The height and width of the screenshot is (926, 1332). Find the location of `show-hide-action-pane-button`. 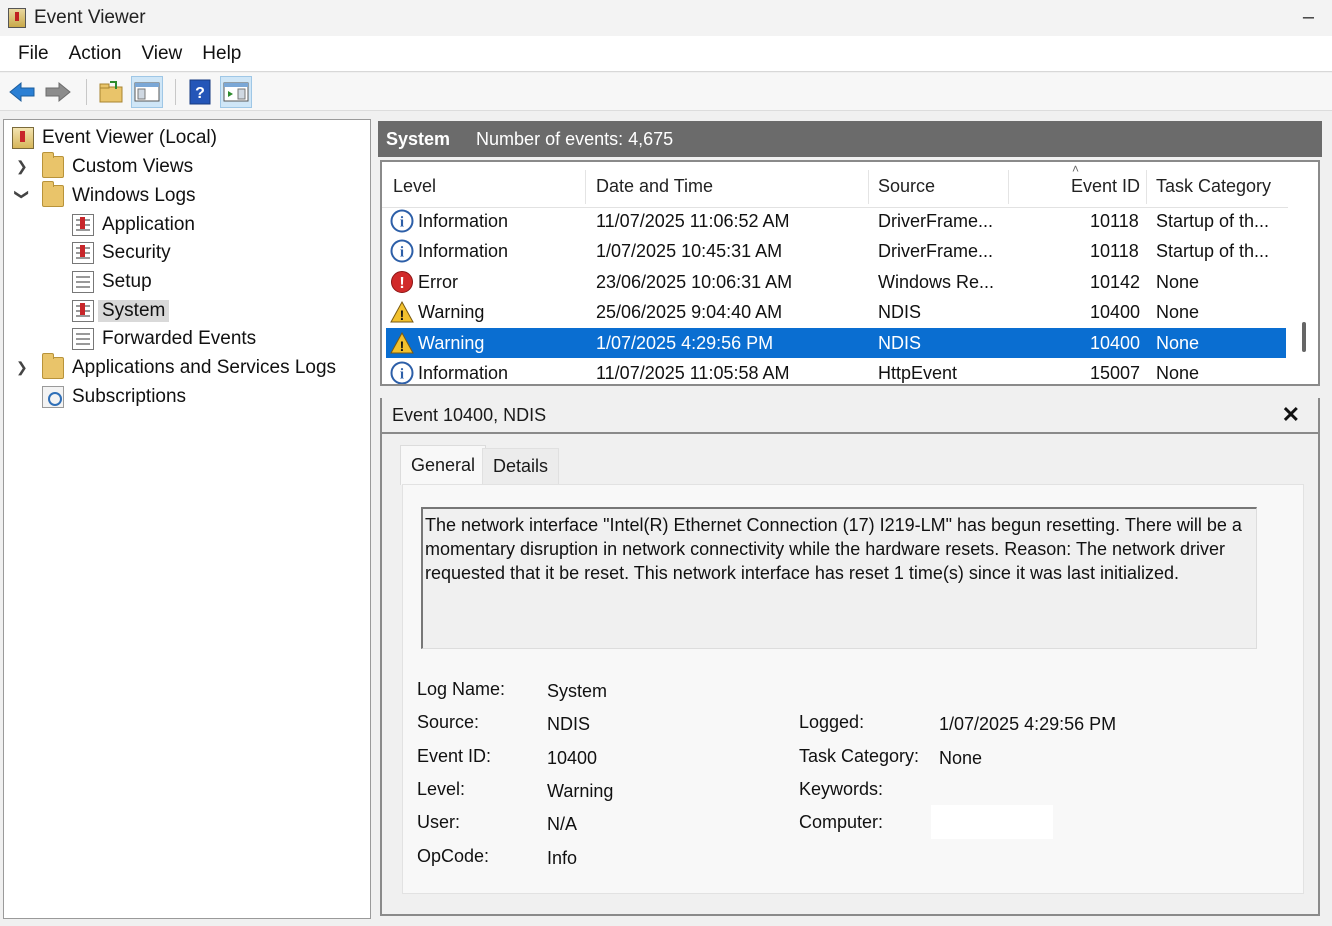

show-hide-action-pane-button is located at coordinates (236, 91).